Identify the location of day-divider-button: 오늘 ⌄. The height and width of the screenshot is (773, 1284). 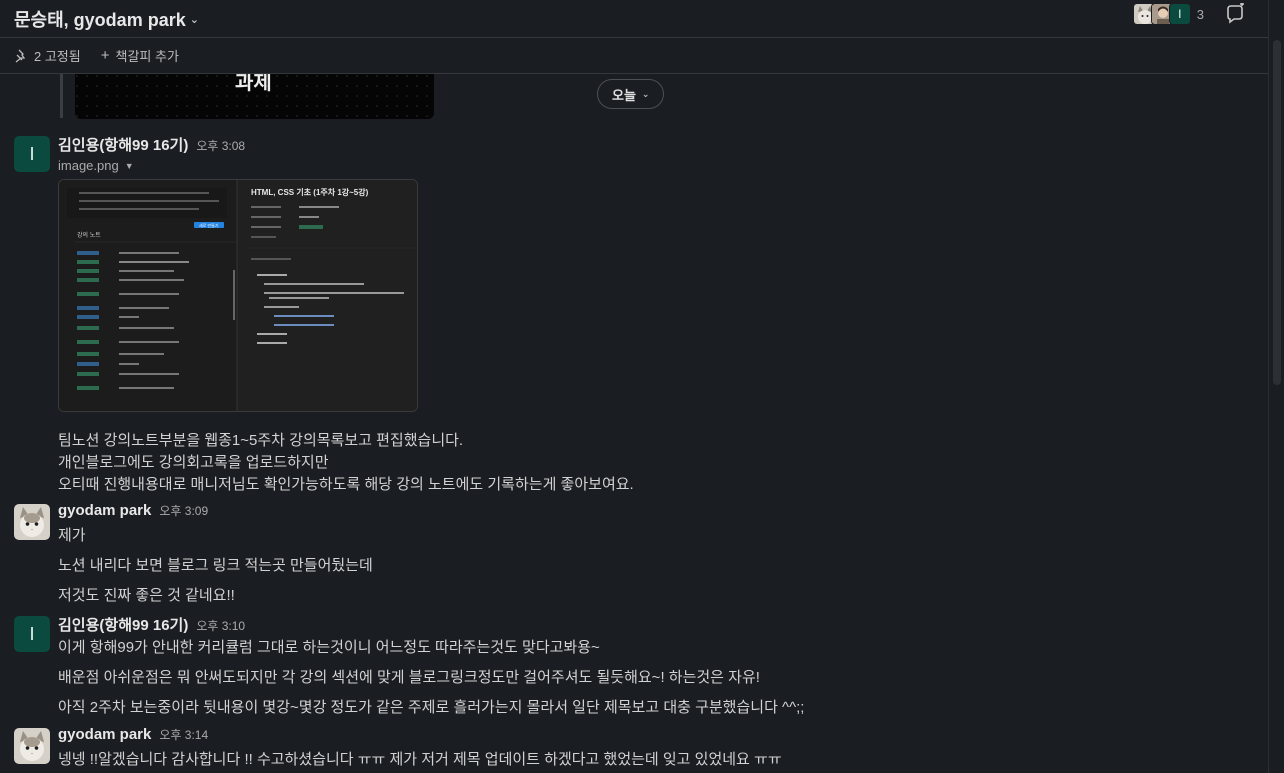
(631, 94).